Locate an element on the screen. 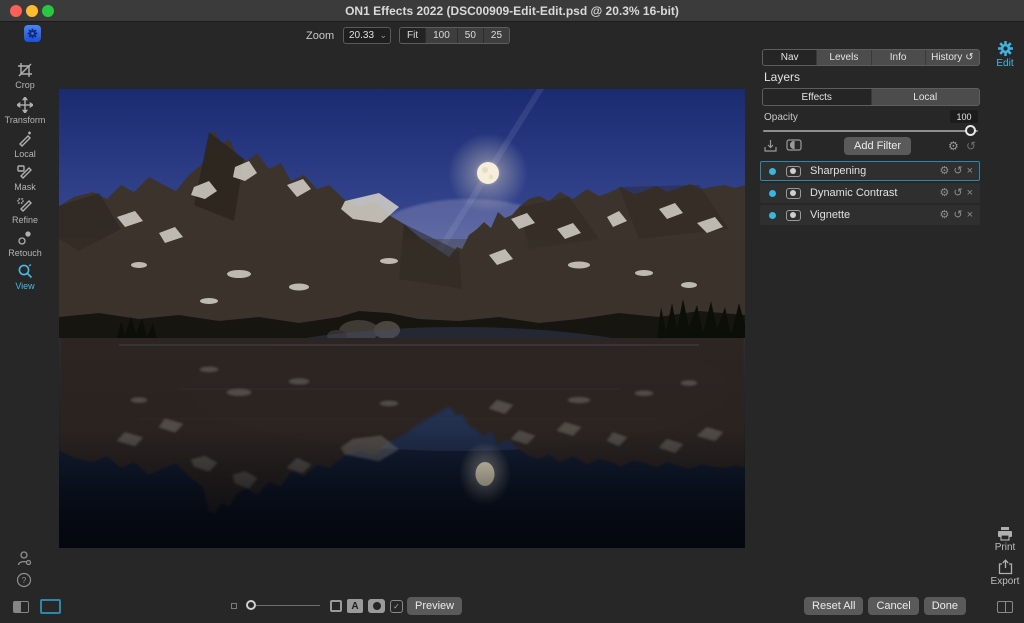 The height and width of the screenshot is (623, 1024). account-icon is located at coordinates (24, 558).